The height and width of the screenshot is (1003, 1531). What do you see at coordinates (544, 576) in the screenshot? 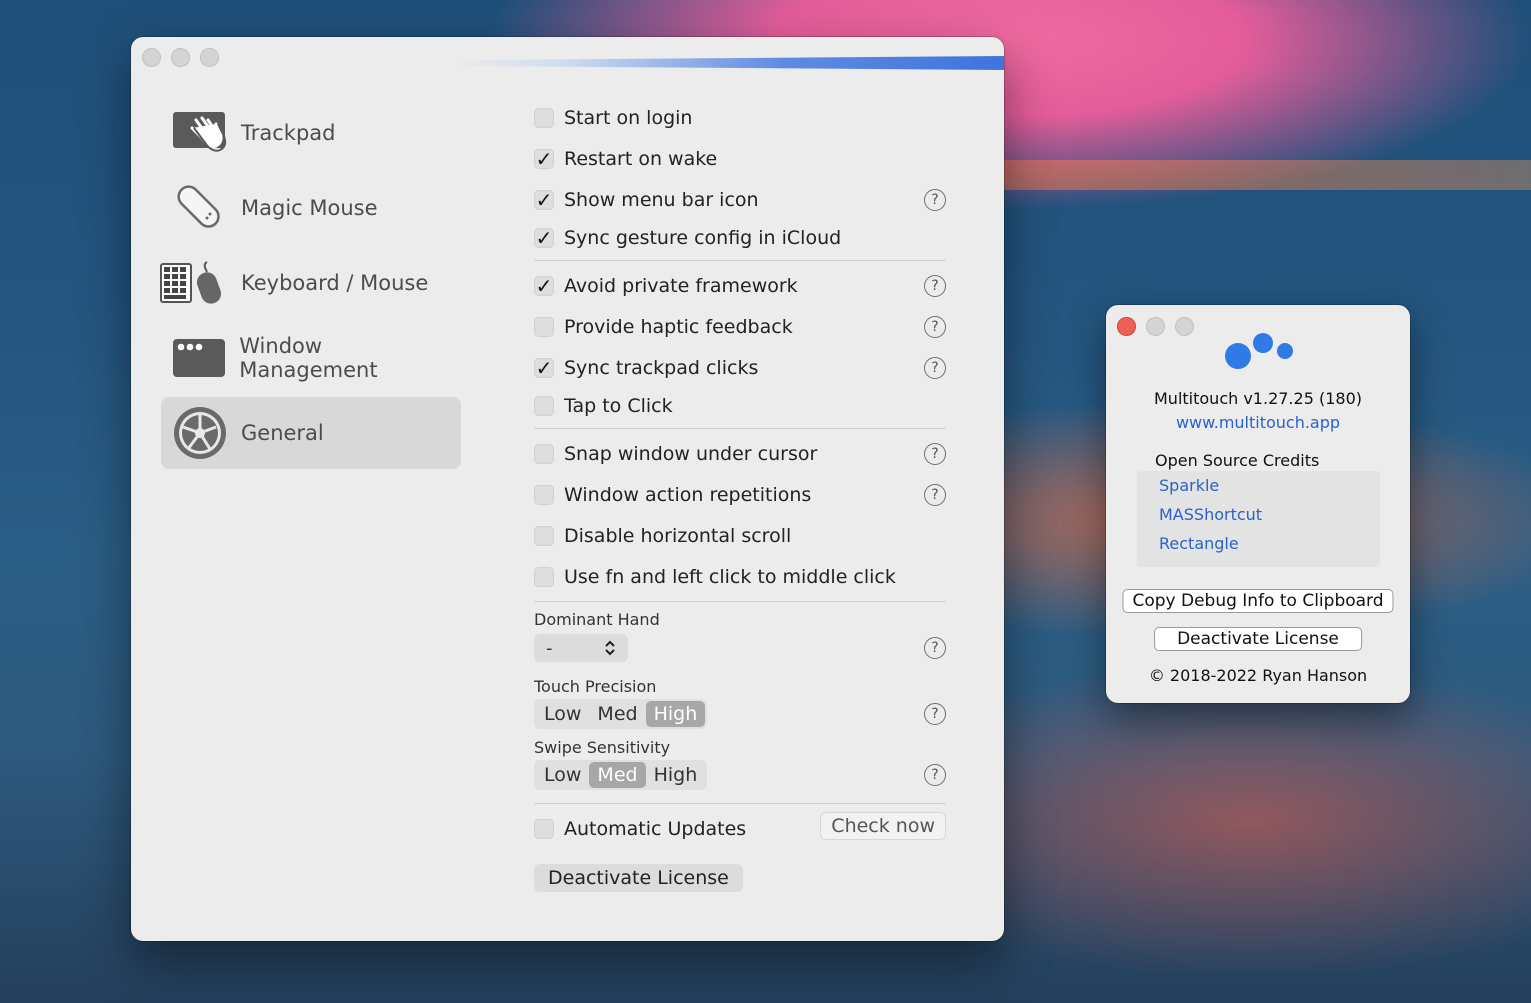
I see `fn-middle-click-checkbox` at bounding box center [544, 576].